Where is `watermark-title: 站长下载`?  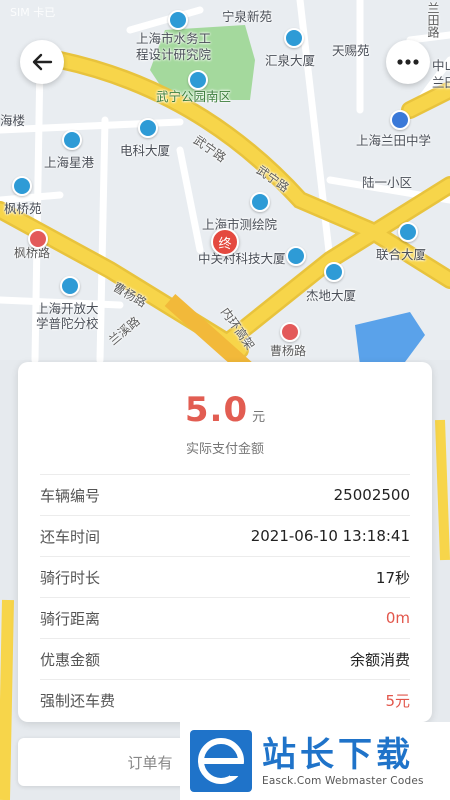
watermark-title: 站长下载 is located at coordinates (338, 755).